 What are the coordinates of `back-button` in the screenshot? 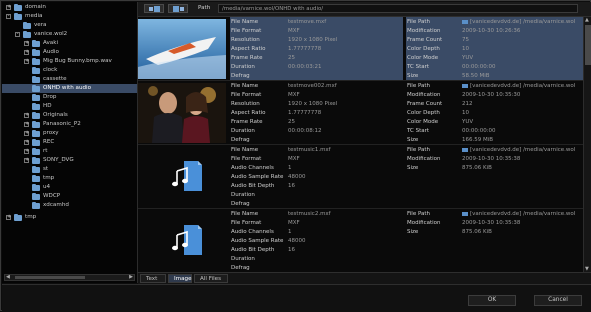 It's located at (154, 8).